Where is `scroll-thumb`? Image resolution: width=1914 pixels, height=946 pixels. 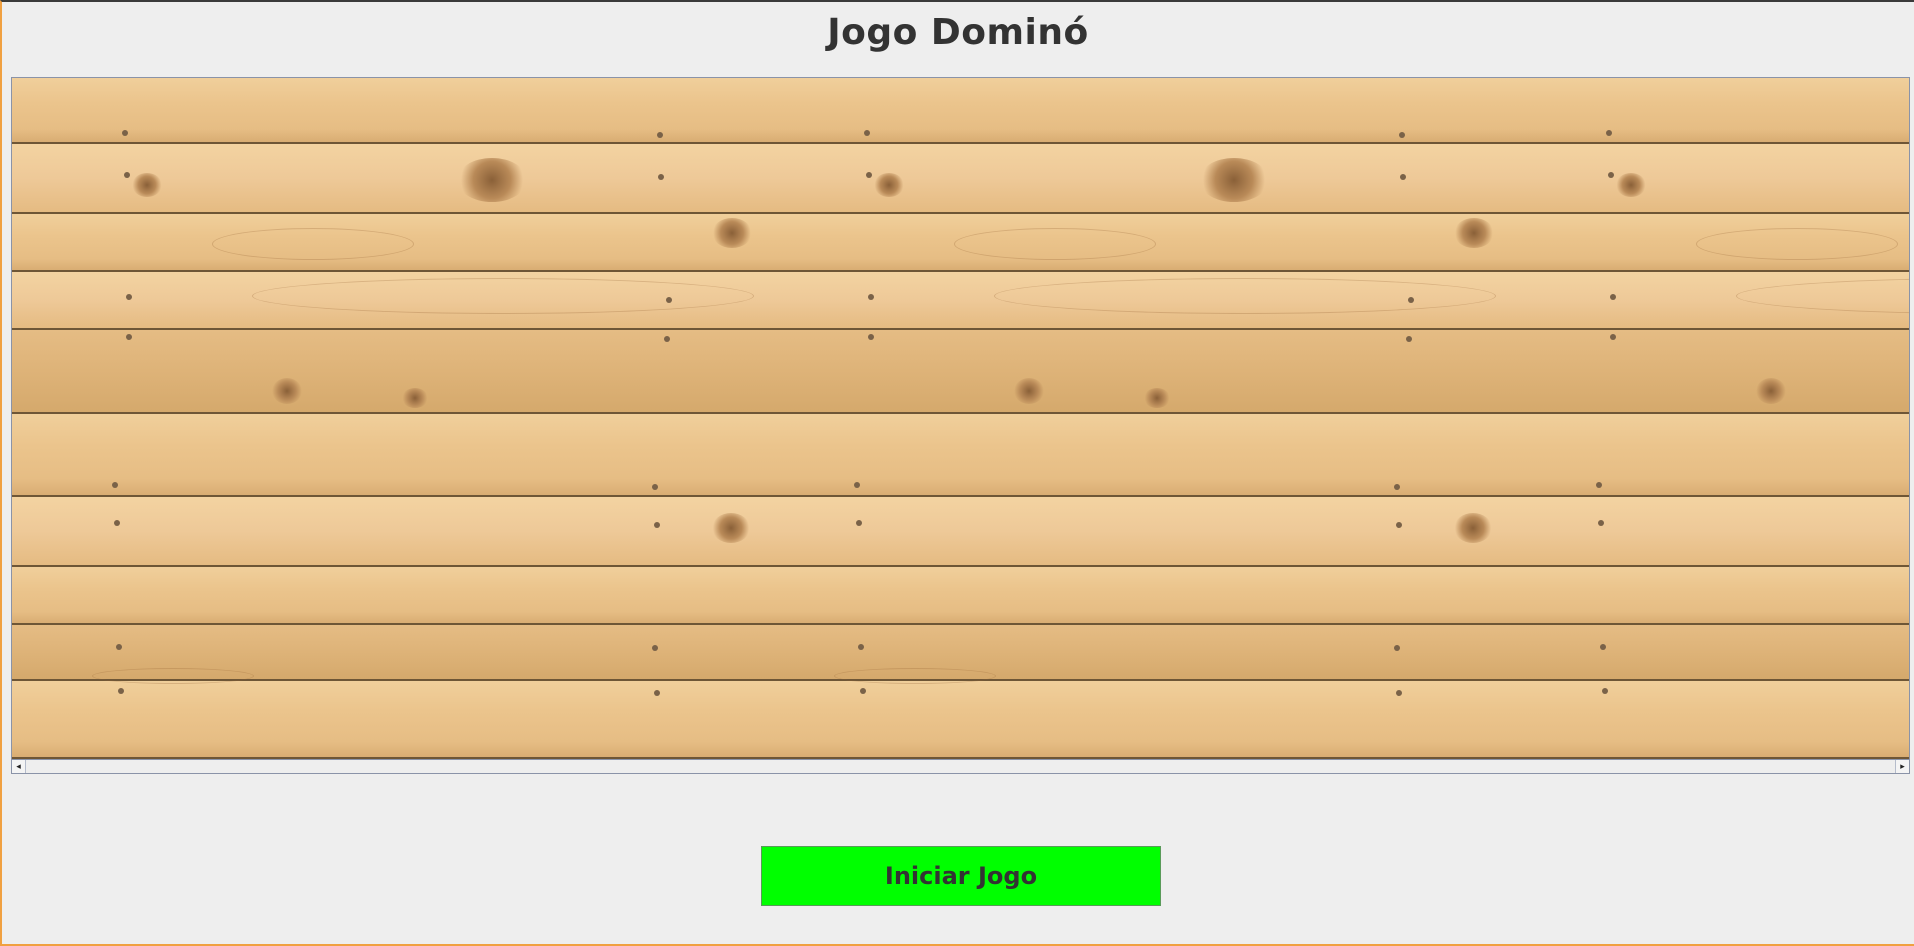
scroll-thumb is located at coordinates (960, 766).